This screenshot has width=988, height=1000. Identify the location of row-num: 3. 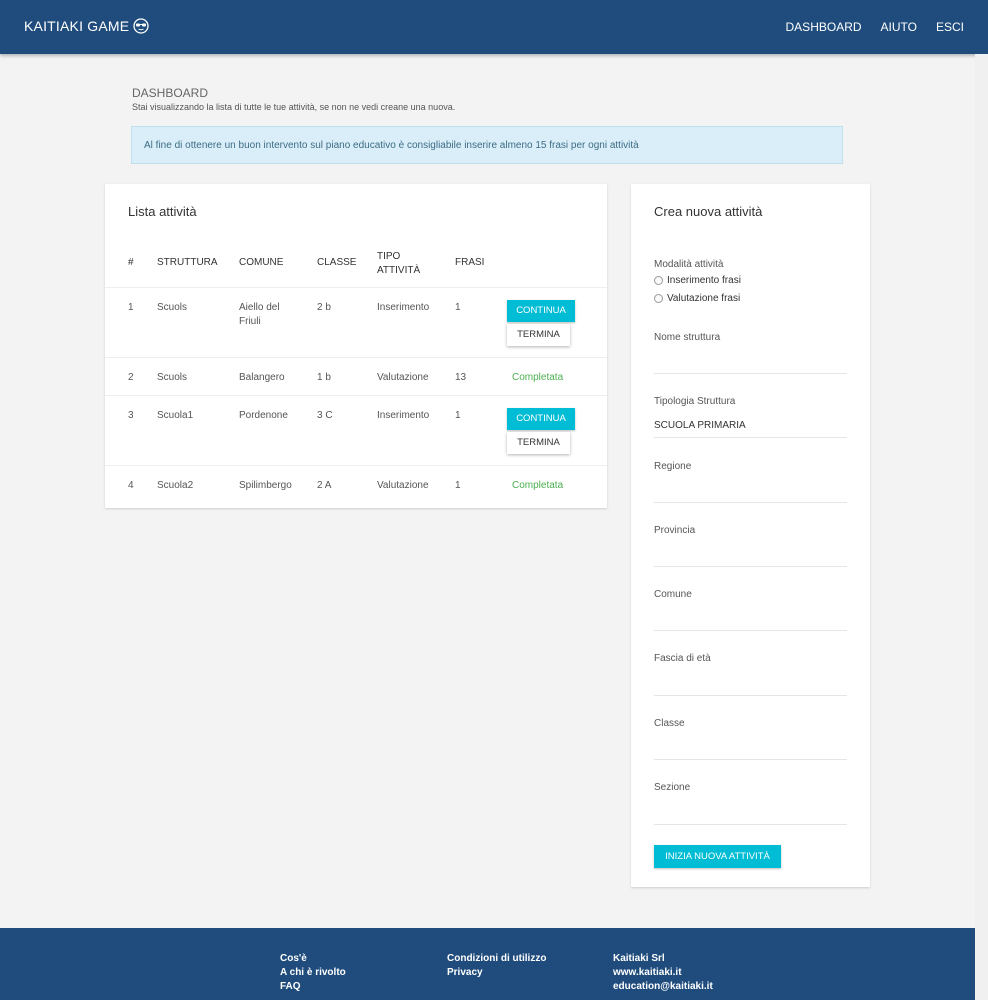
(131, 415).